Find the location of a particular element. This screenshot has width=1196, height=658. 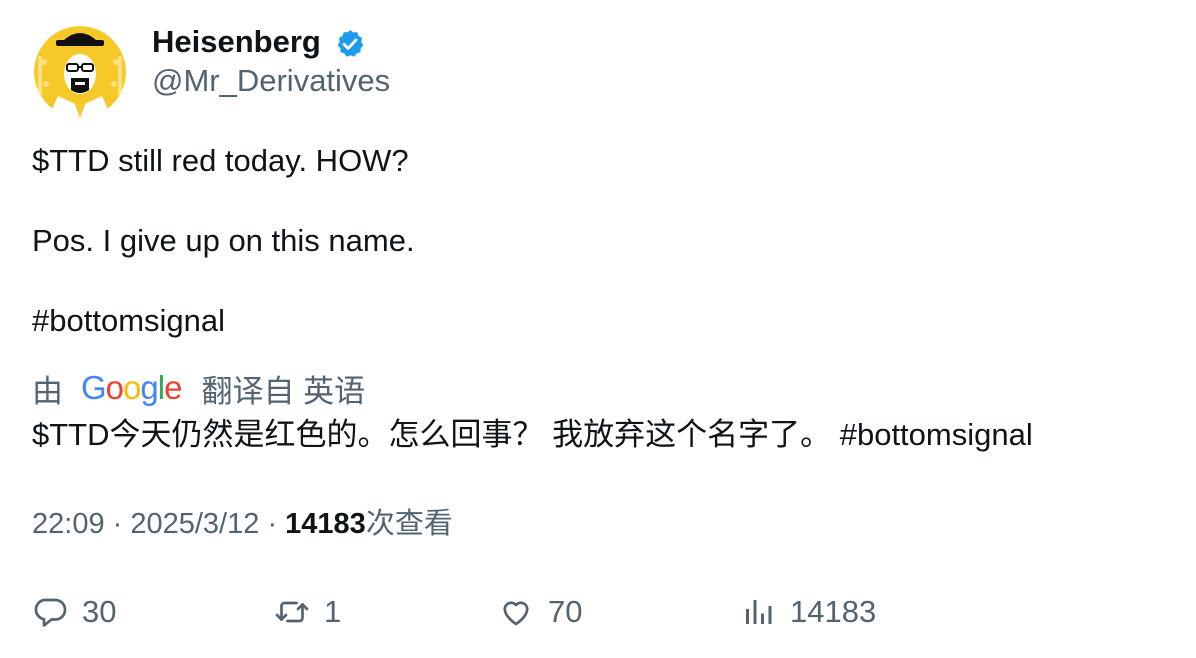

action-bar: 30 1 70 14183 is located at coordinates (598, 612).